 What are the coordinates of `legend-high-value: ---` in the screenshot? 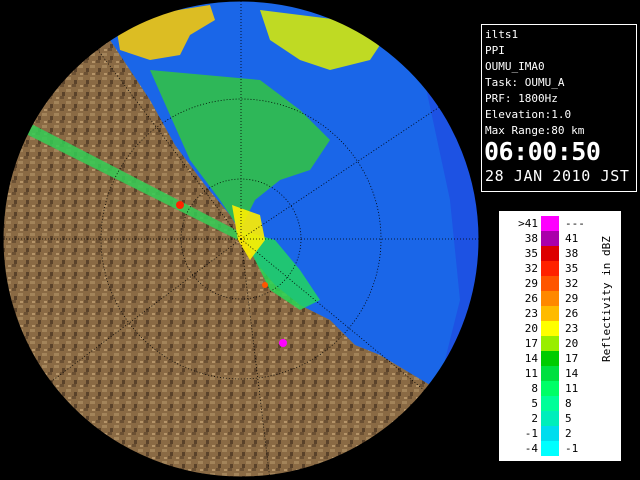 It's located at (575, 223).